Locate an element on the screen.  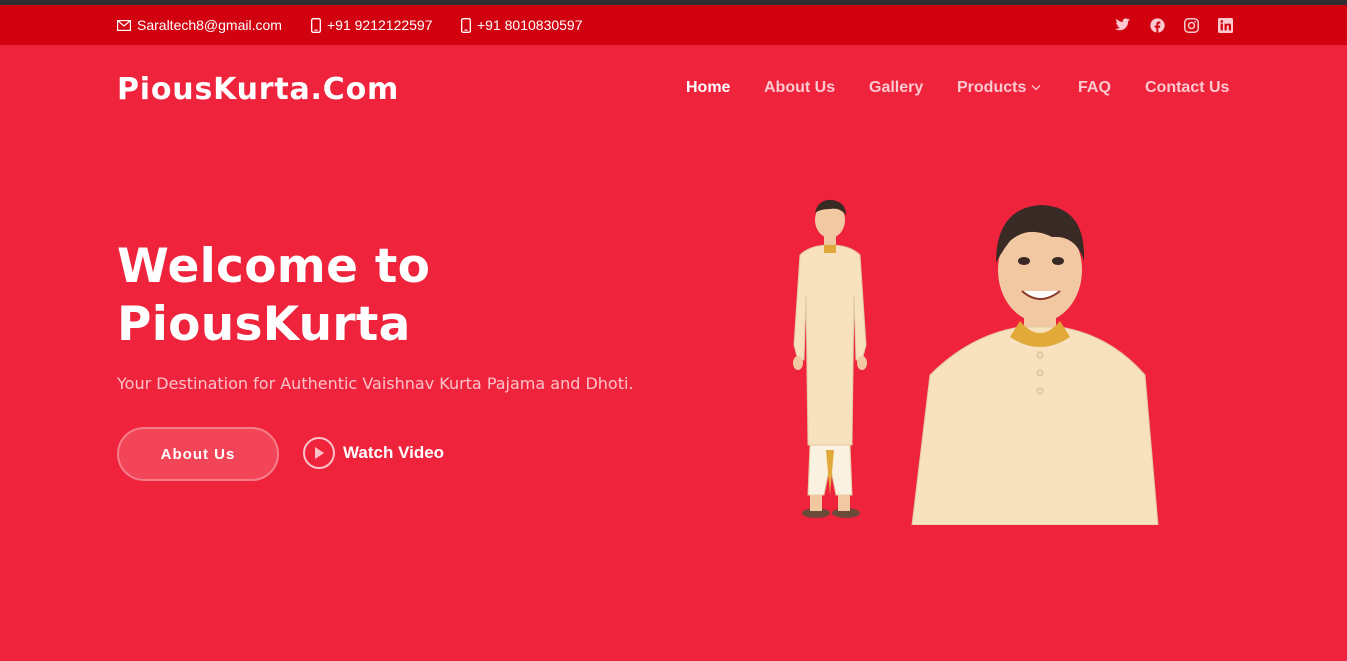
smiling-man-figure is located at coordinates (1035, 365).